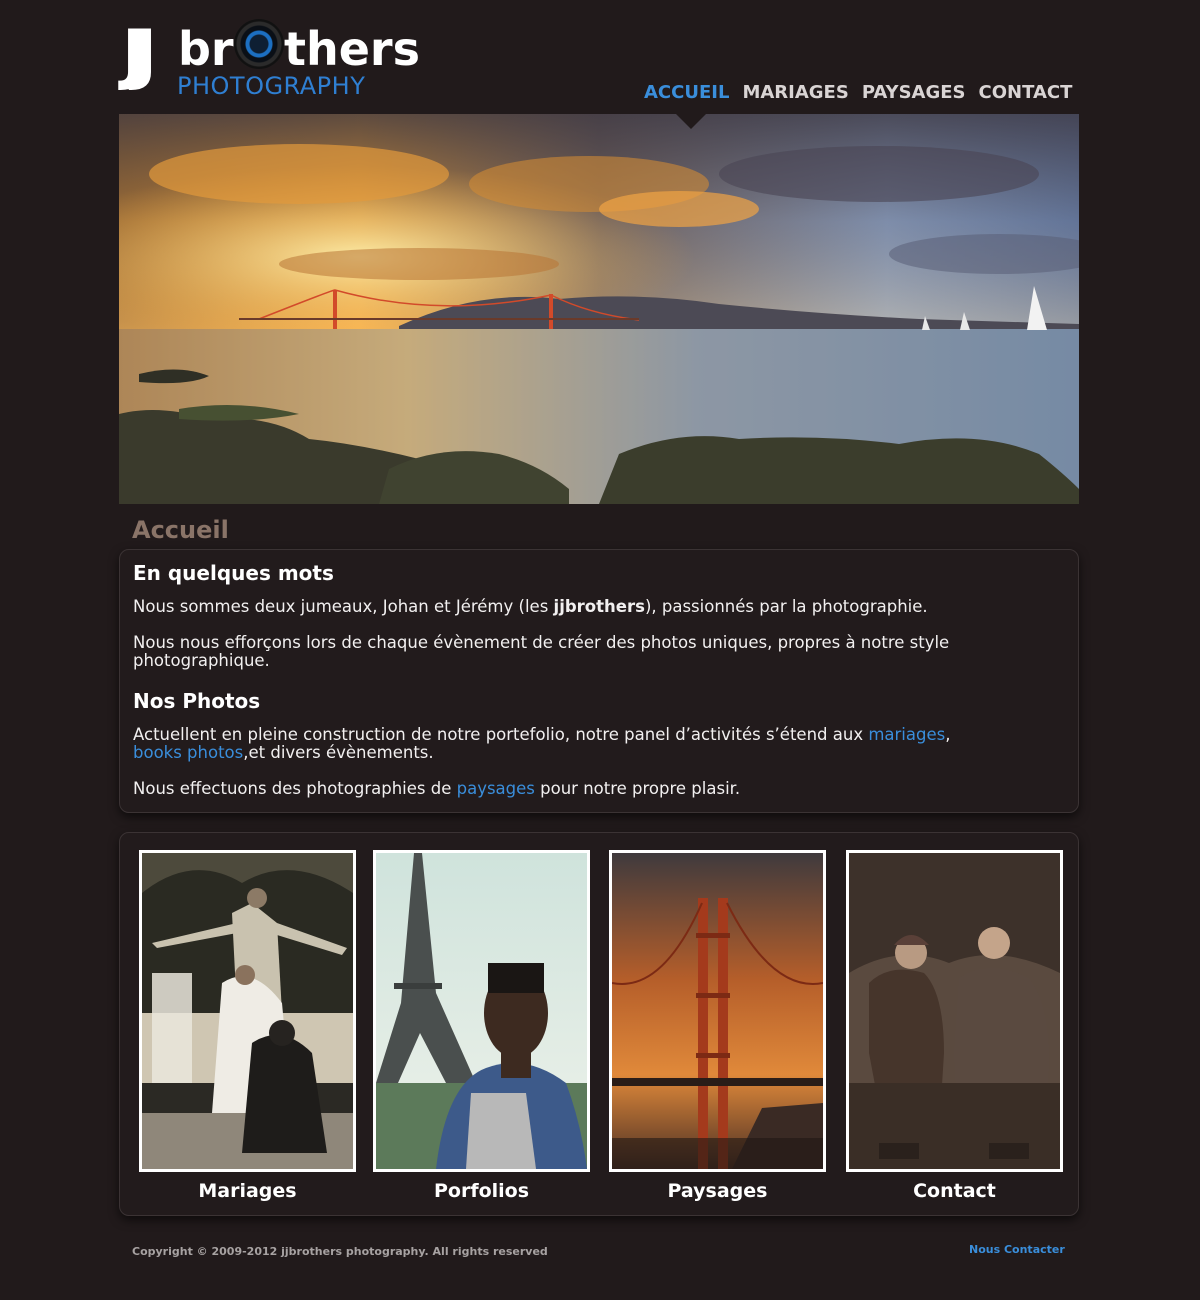  I want to click on logo-subtitle: PHOTOGRAPHY, so click(271, 86).